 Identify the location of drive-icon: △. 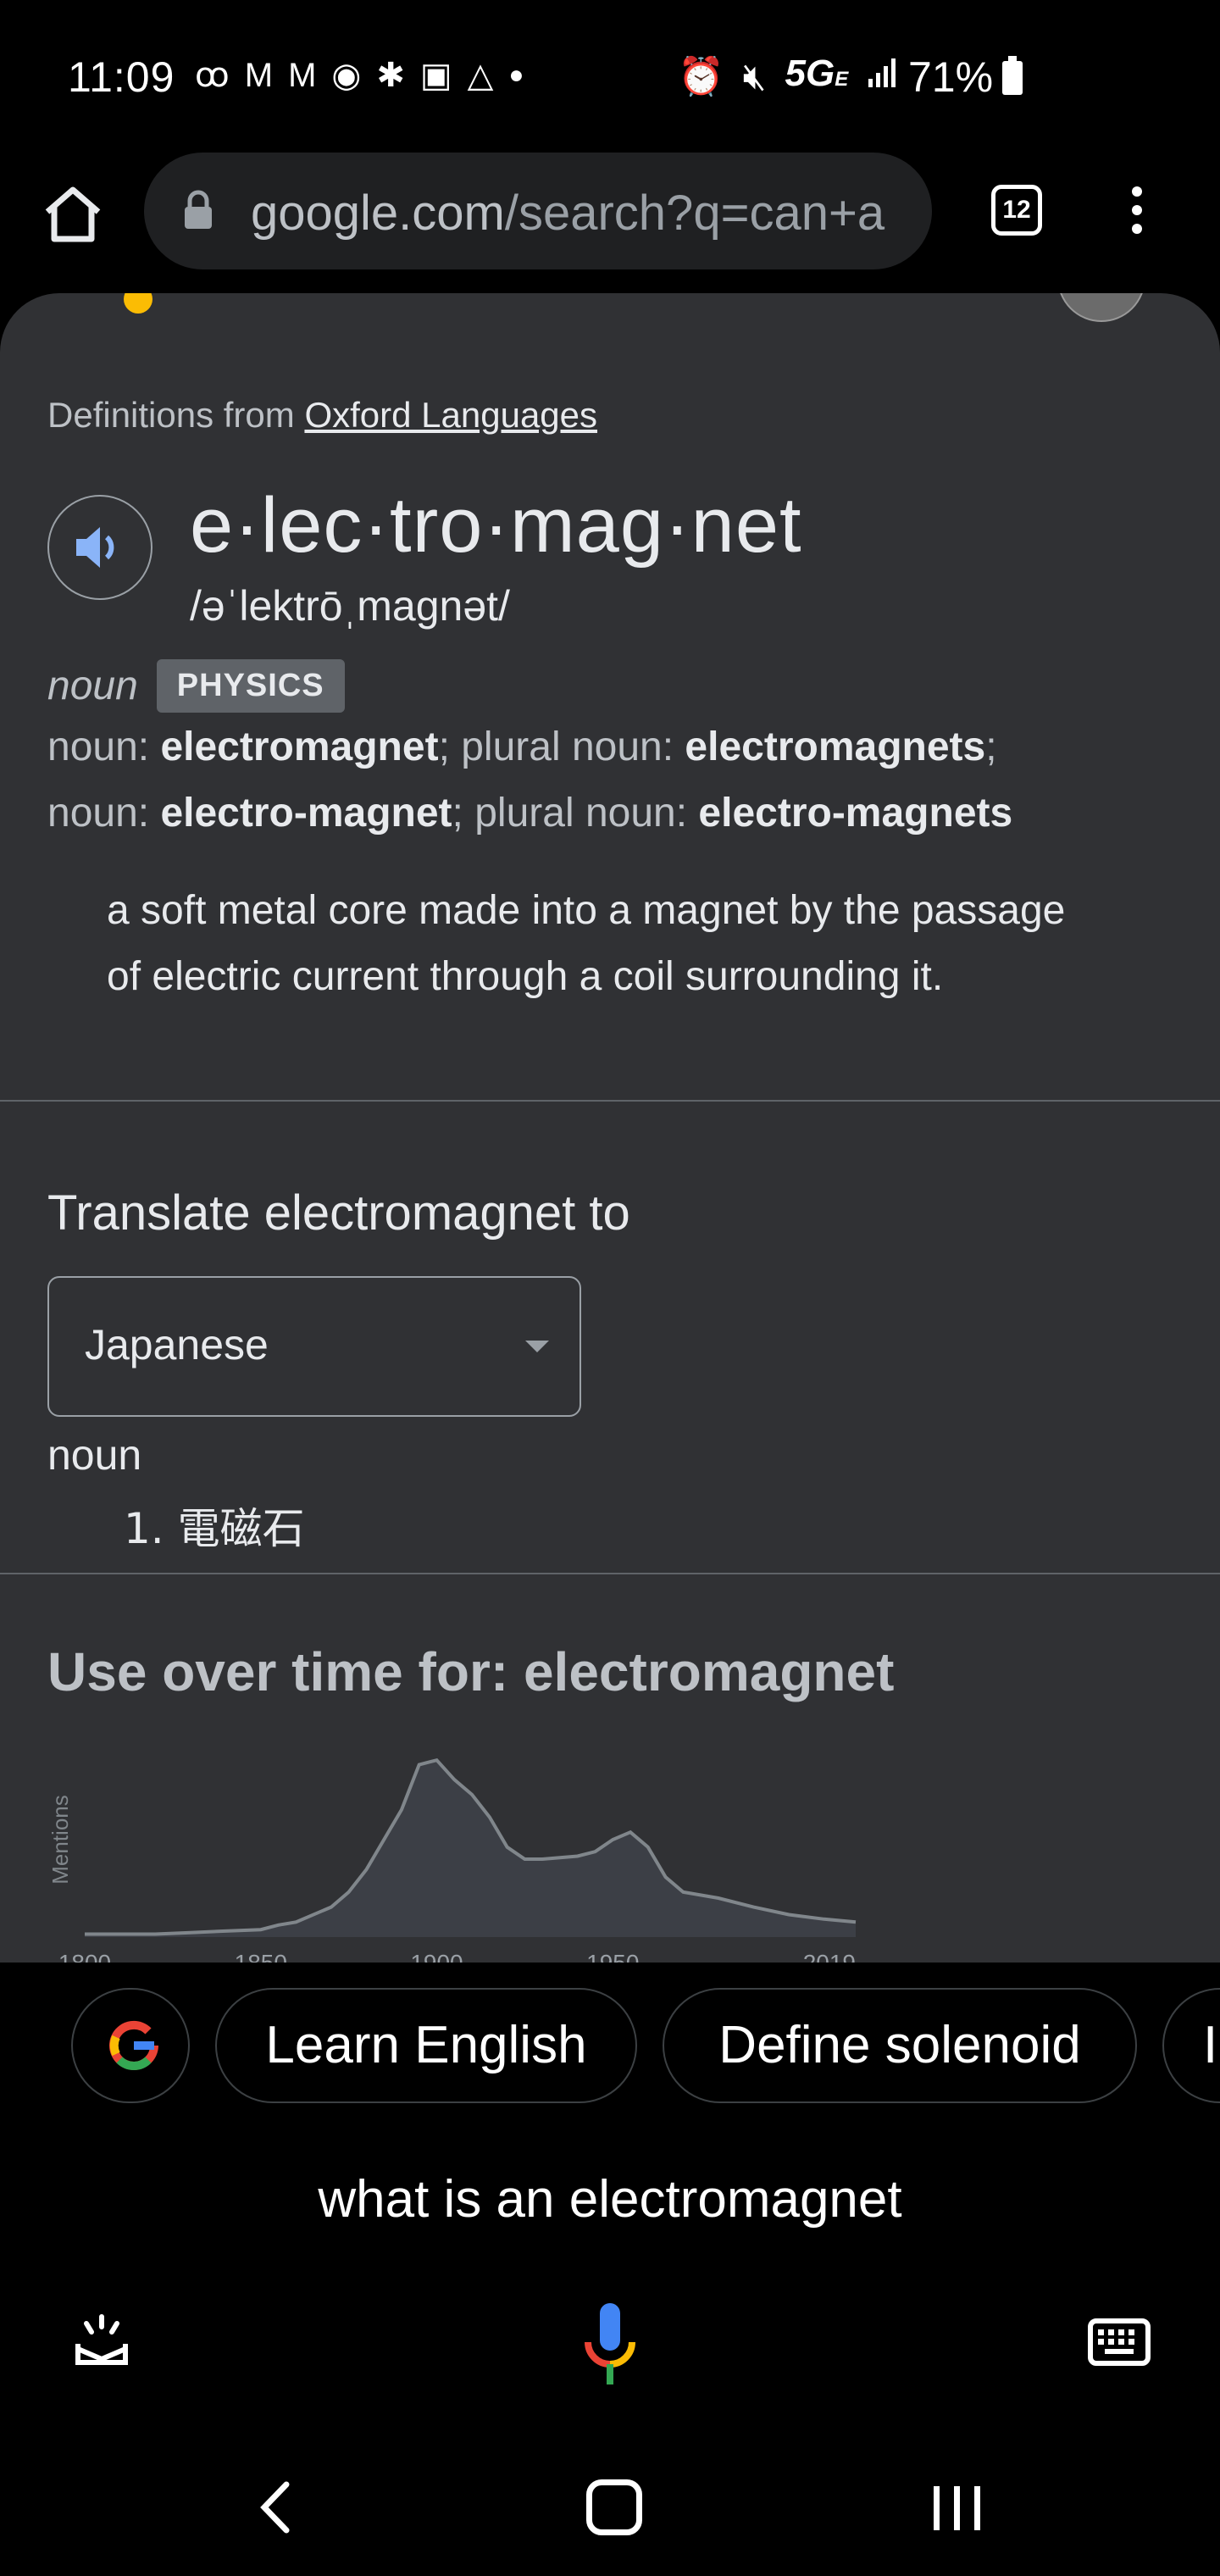
(480, 75).